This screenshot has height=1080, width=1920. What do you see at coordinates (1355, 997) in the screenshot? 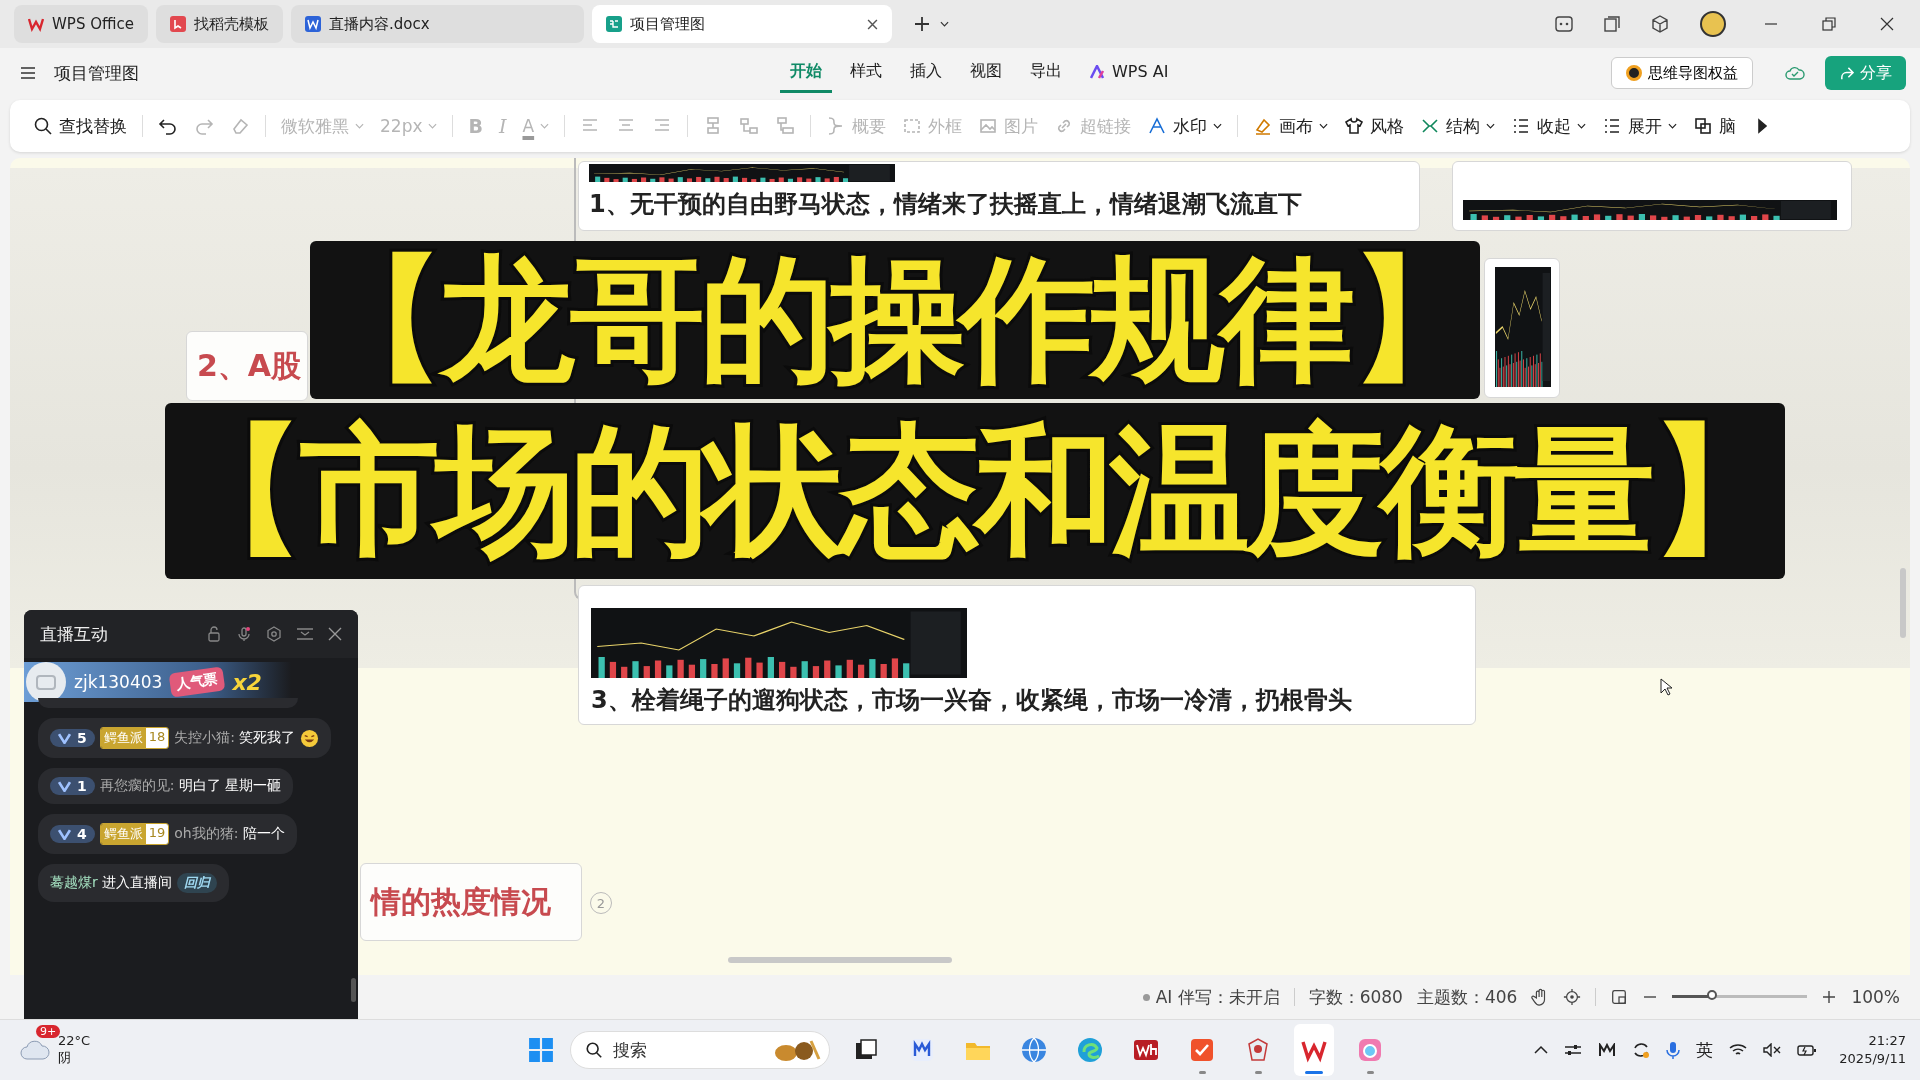
I see `word-count: 字数：6080` at bounding box center [1355, 997].